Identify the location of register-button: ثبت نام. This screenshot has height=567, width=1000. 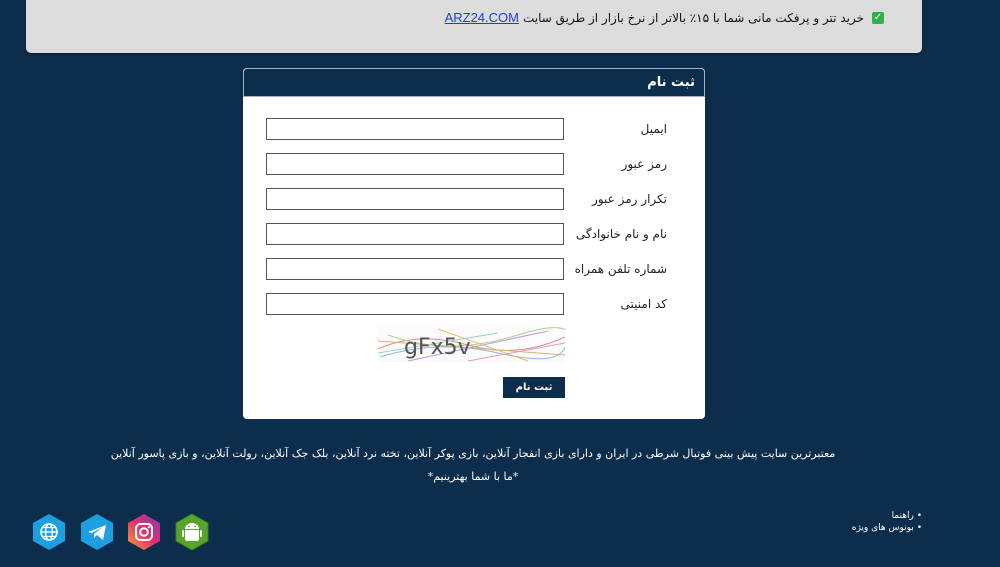
(534, 387).